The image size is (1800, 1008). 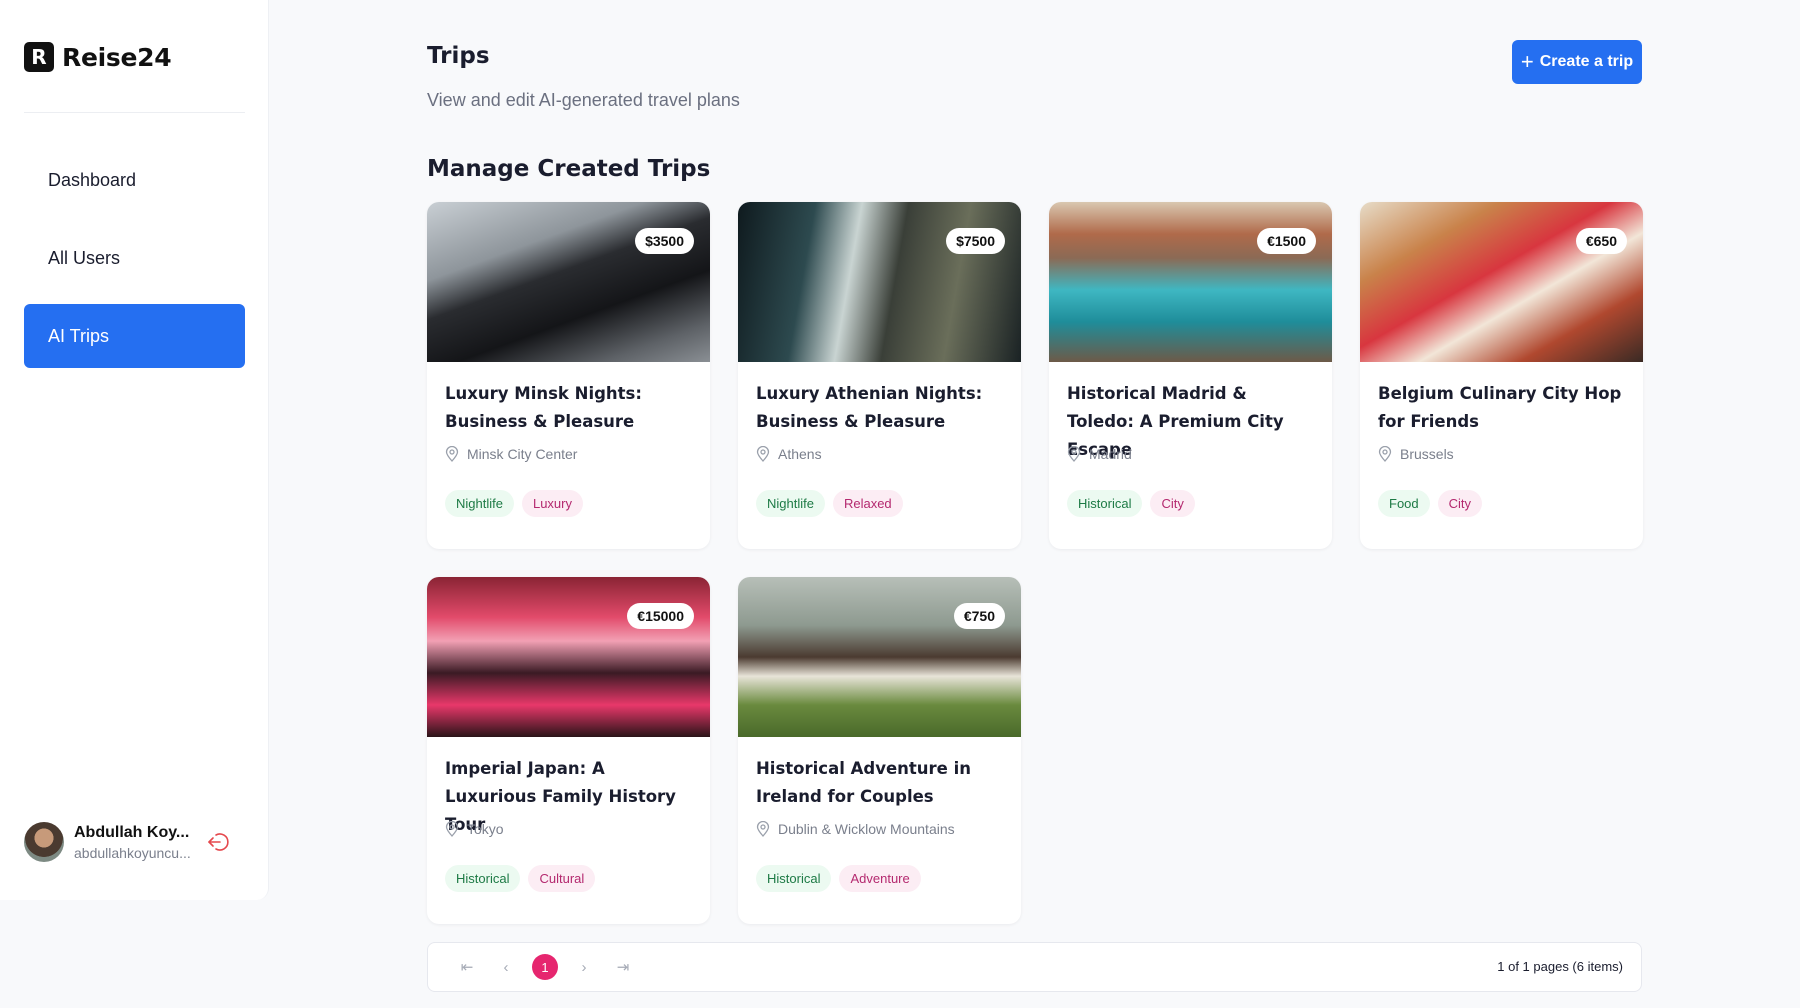 What do you see at coordinates (879, 657) in the screenshot?
I see `trip-image: €750` at bounding box center [879, 657].